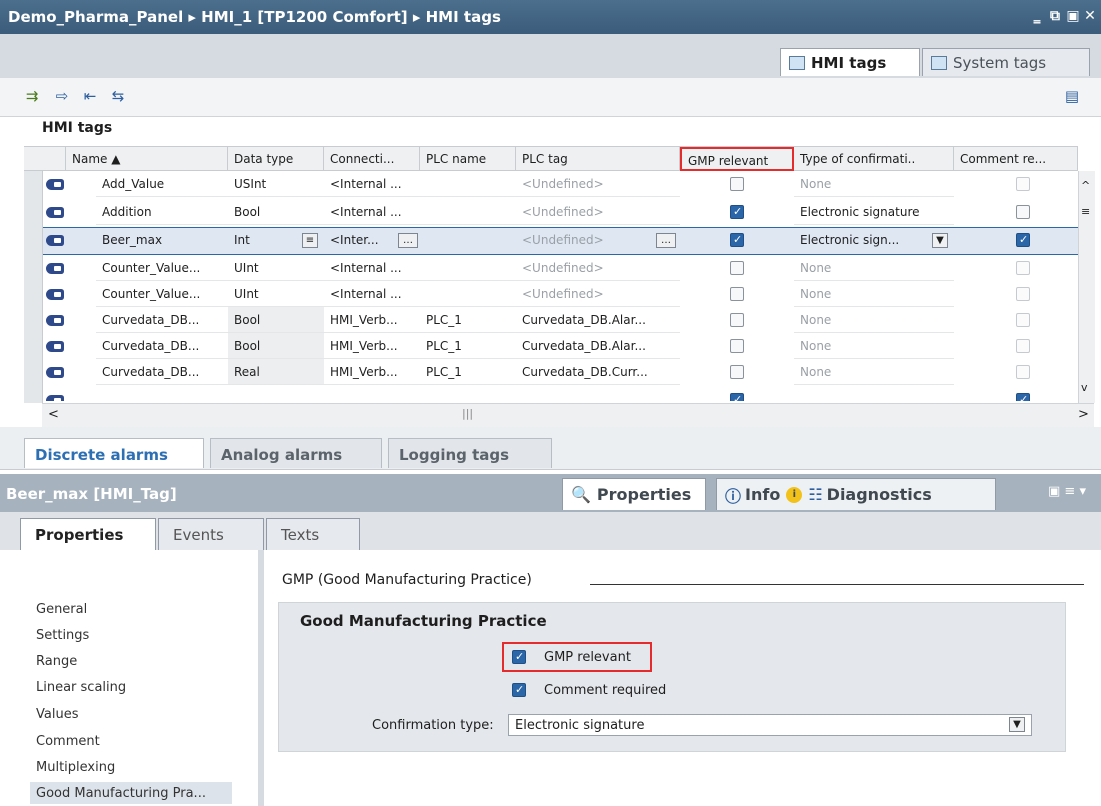 This screenshot has height=806, width=1101. I want to click on row-name: Addition, so click(162, 212).